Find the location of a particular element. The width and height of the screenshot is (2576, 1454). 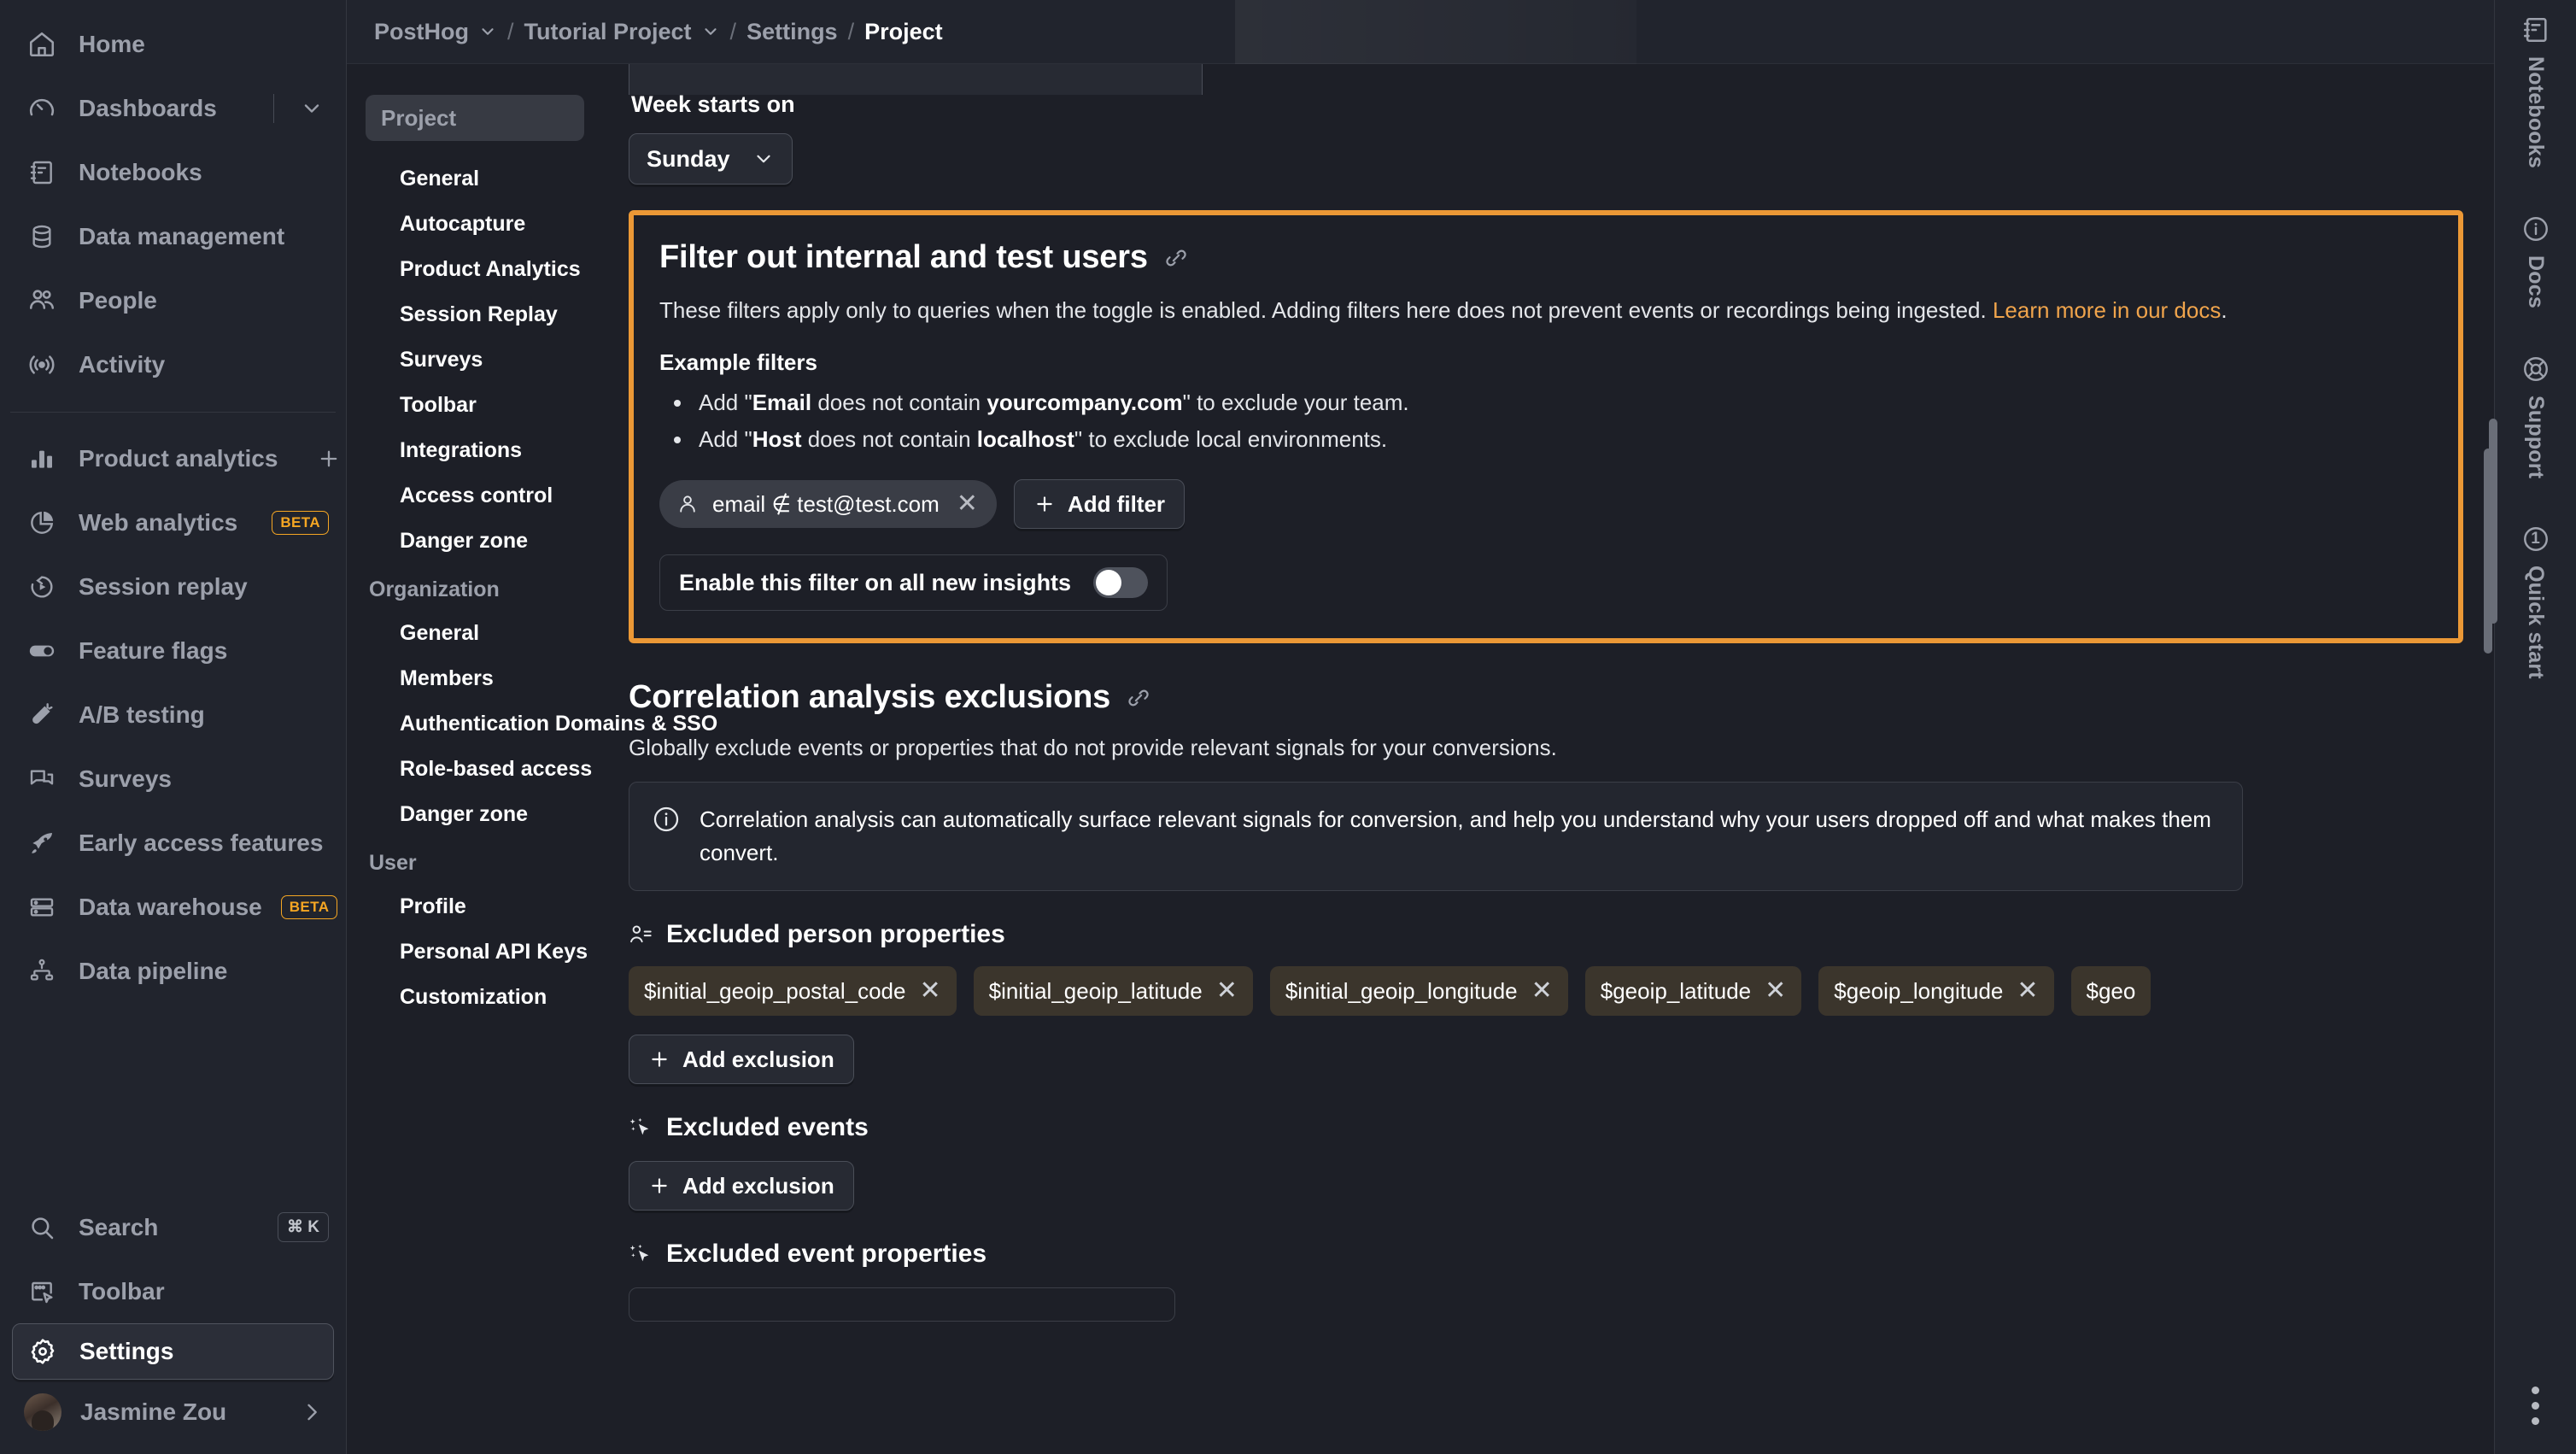

chevron-right-icon is located at coordinates (312, 1412).